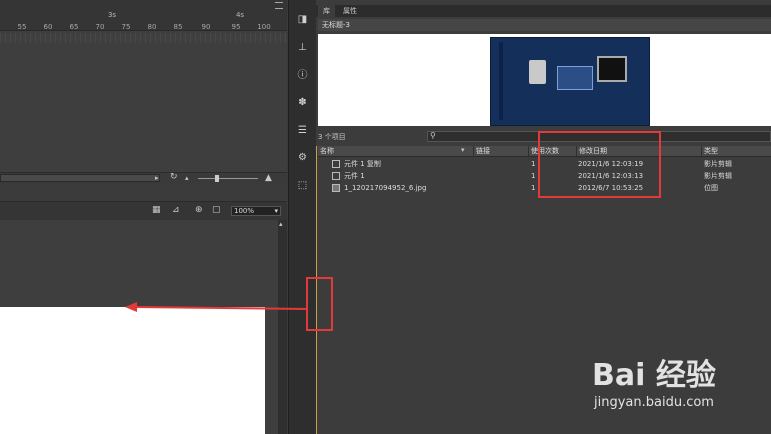 This screenshot has width=771, height=434. Describe the element at coordinates (501, 81) in the screenshot. I see `thumb-sidebar` at that location.